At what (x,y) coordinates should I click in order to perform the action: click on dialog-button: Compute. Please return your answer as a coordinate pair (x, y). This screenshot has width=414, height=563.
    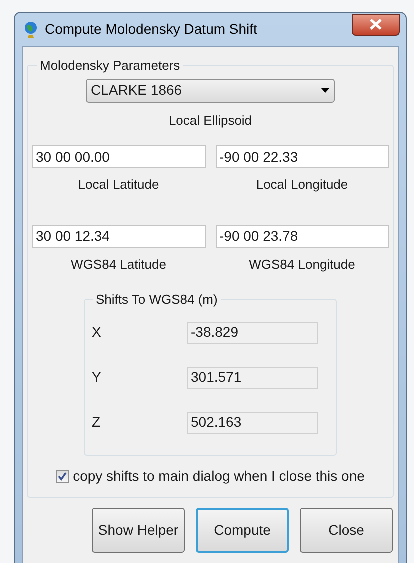
    Looking at the image, I should click on (242, 530).